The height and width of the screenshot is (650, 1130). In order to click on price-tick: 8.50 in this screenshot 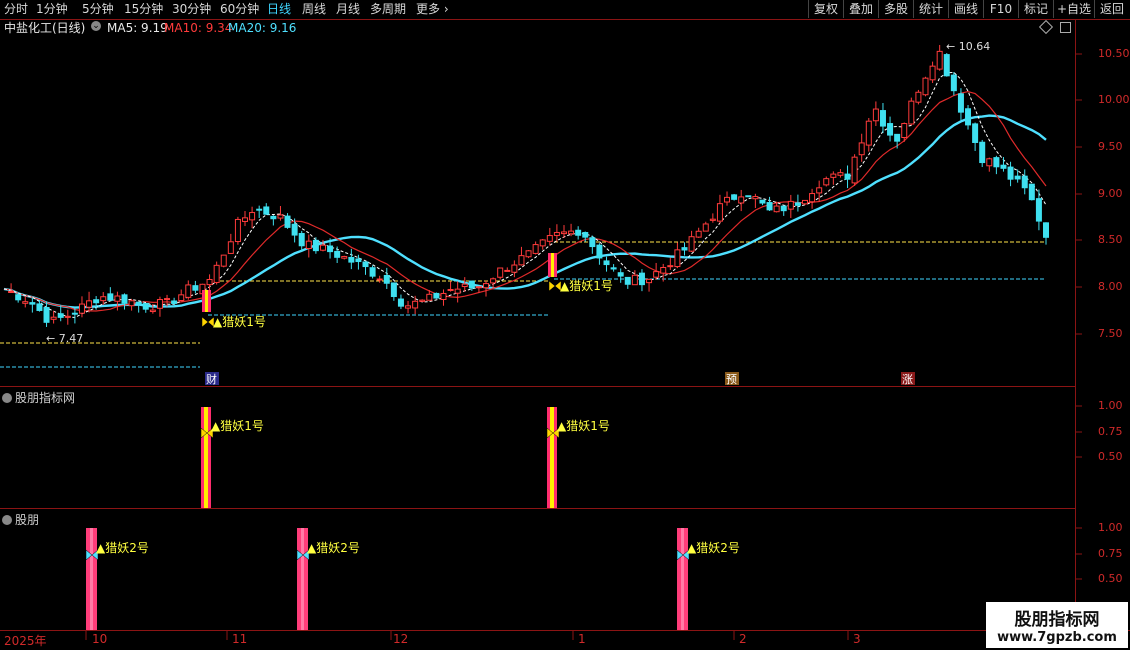, I will do `click(1110, 239)`.